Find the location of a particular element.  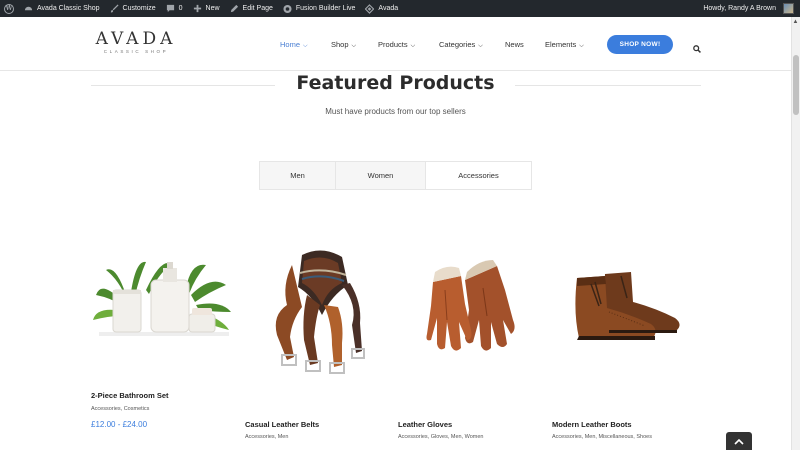

nav-categories-label: Categories is located at coordinates (457, 44).